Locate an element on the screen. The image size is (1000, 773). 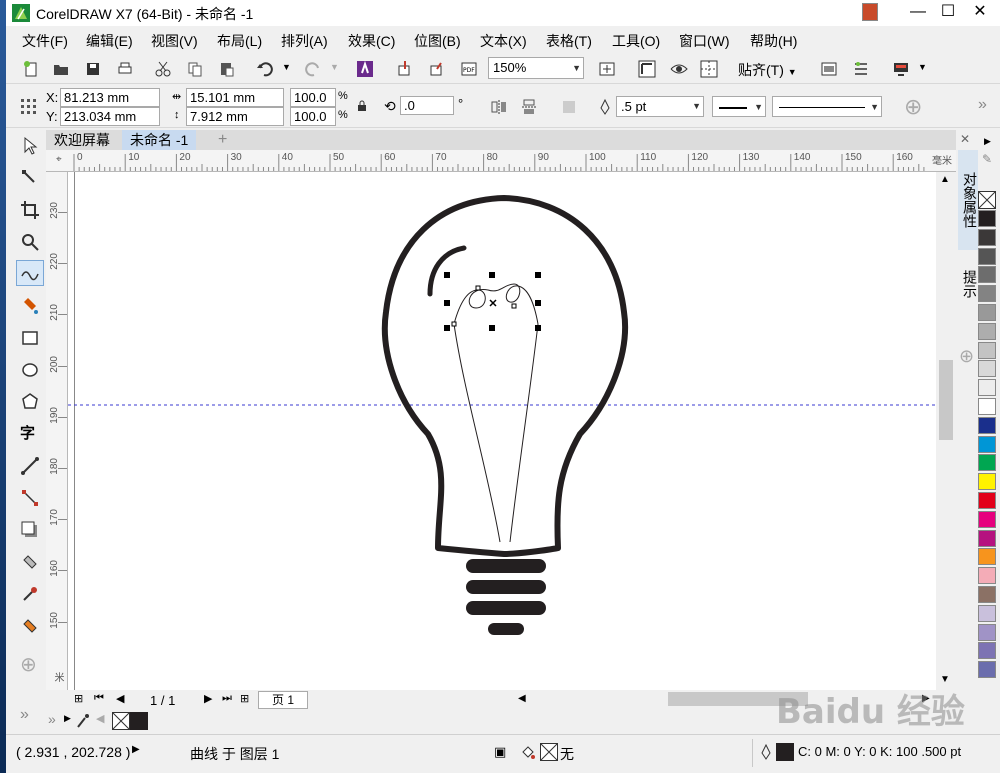
show-rulers-icon is located at coordinates (647, 69).